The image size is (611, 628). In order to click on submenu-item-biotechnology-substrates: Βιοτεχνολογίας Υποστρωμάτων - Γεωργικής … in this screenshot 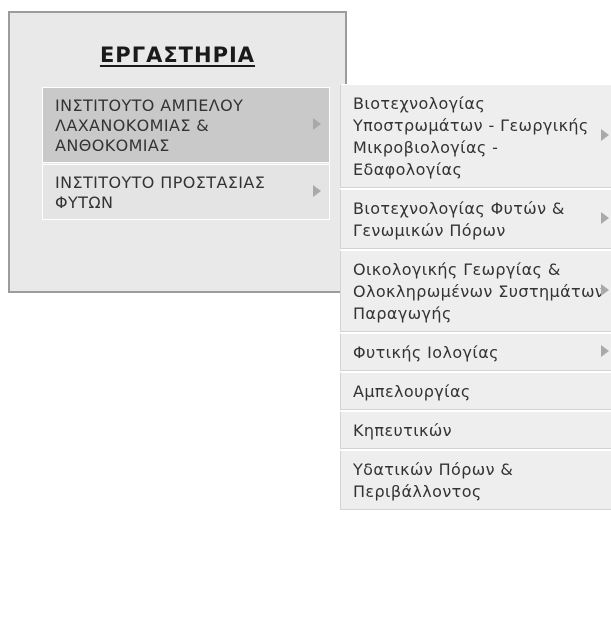, I will do `click(475, 136)`.